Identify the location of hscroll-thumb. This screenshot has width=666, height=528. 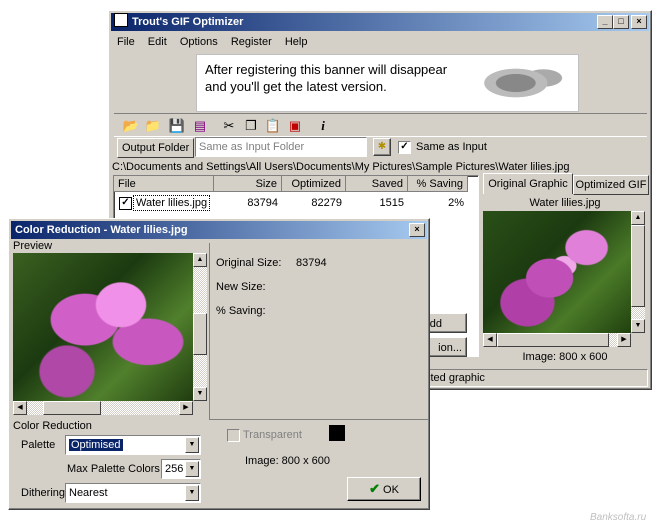
(553, 340).